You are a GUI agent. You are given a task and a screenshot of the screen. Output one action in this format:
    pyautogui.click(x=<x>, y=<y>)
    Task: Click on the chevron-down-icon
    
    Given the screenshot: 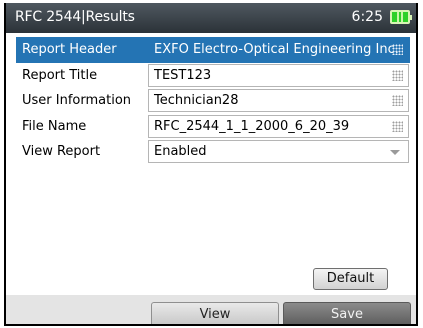 What is the action you would take?
    pyautogui.click(x=395, y=152)
    